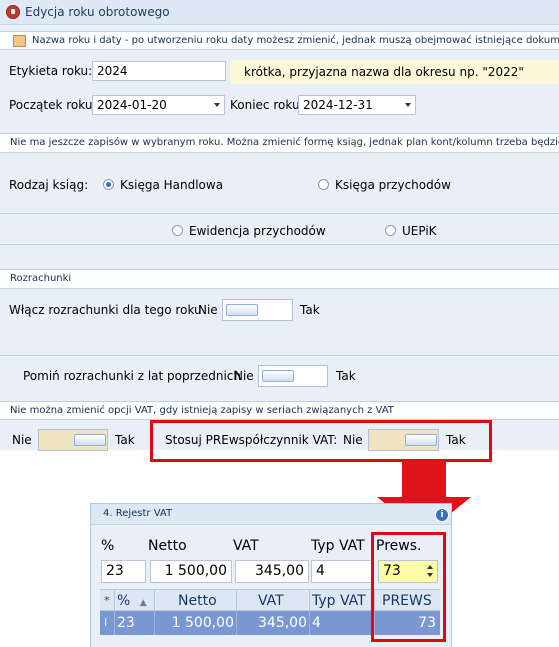 This screenshot has height=647, width=559. I want to click on info-icon: i, so click(442, 515).